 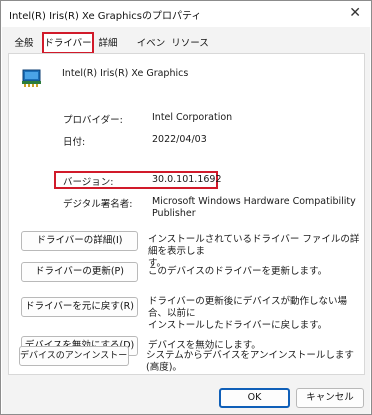 I want to click on date-label: 日付:, so click(x=74, y=142).